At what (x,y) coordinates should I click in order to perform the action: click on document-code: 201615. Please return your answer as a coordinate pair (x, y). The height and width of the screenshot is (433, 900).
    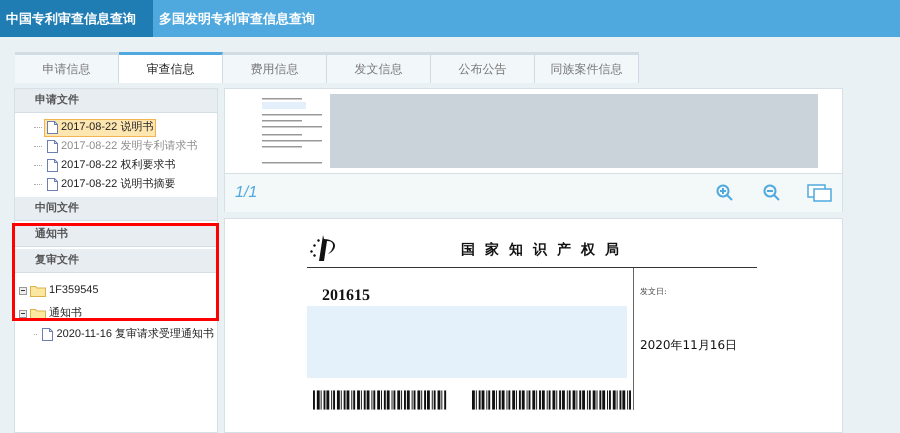
    Looking at the image, I should click on (346, 295).